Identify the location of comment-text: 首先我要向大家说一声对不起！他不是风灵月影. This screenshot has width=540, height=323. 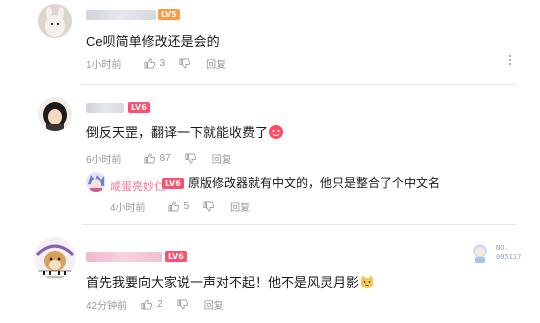
(230, 284).